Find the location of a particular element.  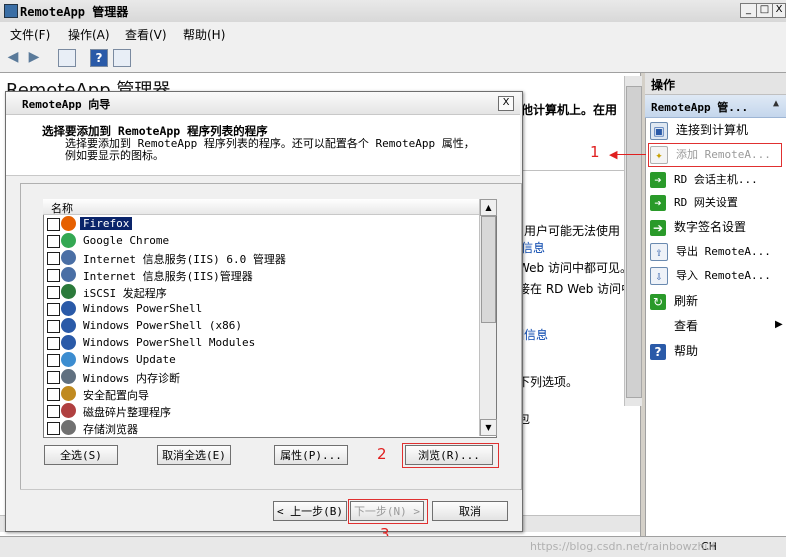

close-button: X is located at coordinates (779, 10).